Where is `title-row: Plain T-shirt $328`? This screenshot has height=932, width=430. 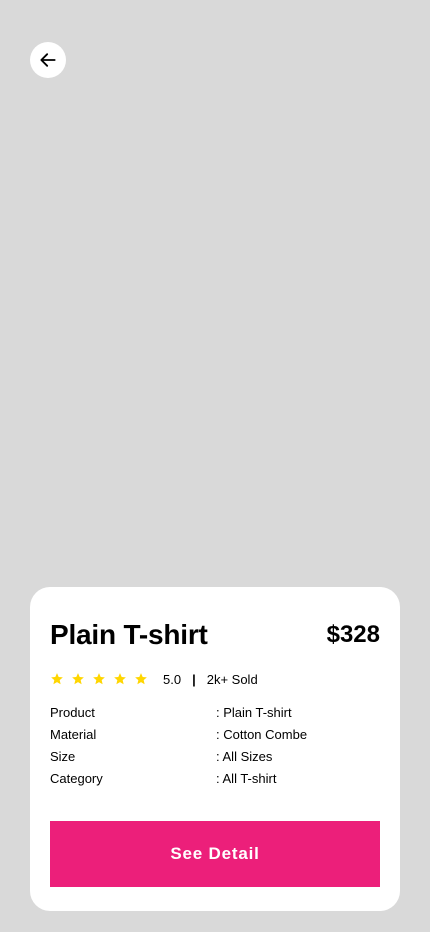
title-row: Plain T-shirt $328 is located at coordinates (215, 635).